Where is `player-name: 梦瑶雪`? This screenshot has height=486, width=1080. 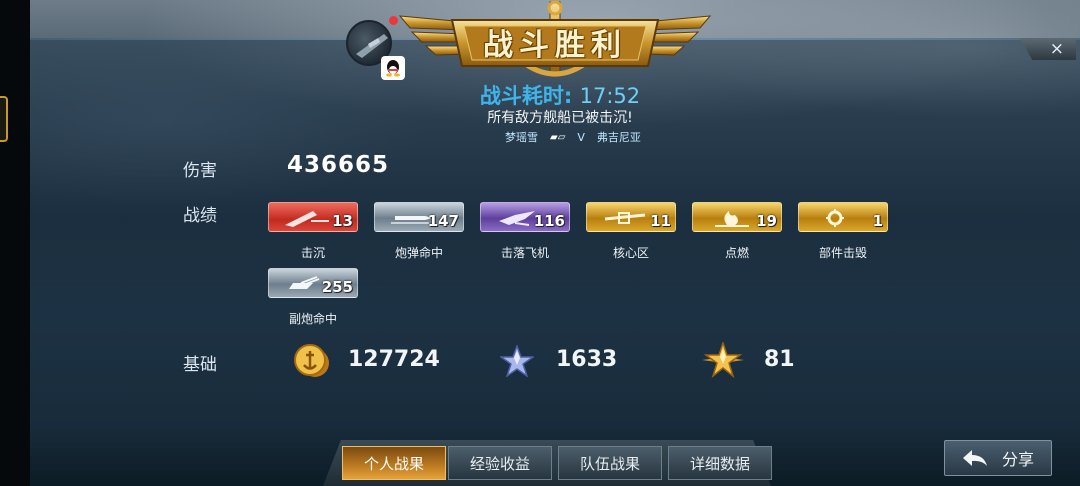
player-name: 梦瑶雪 is located at coordinates (521, 137).